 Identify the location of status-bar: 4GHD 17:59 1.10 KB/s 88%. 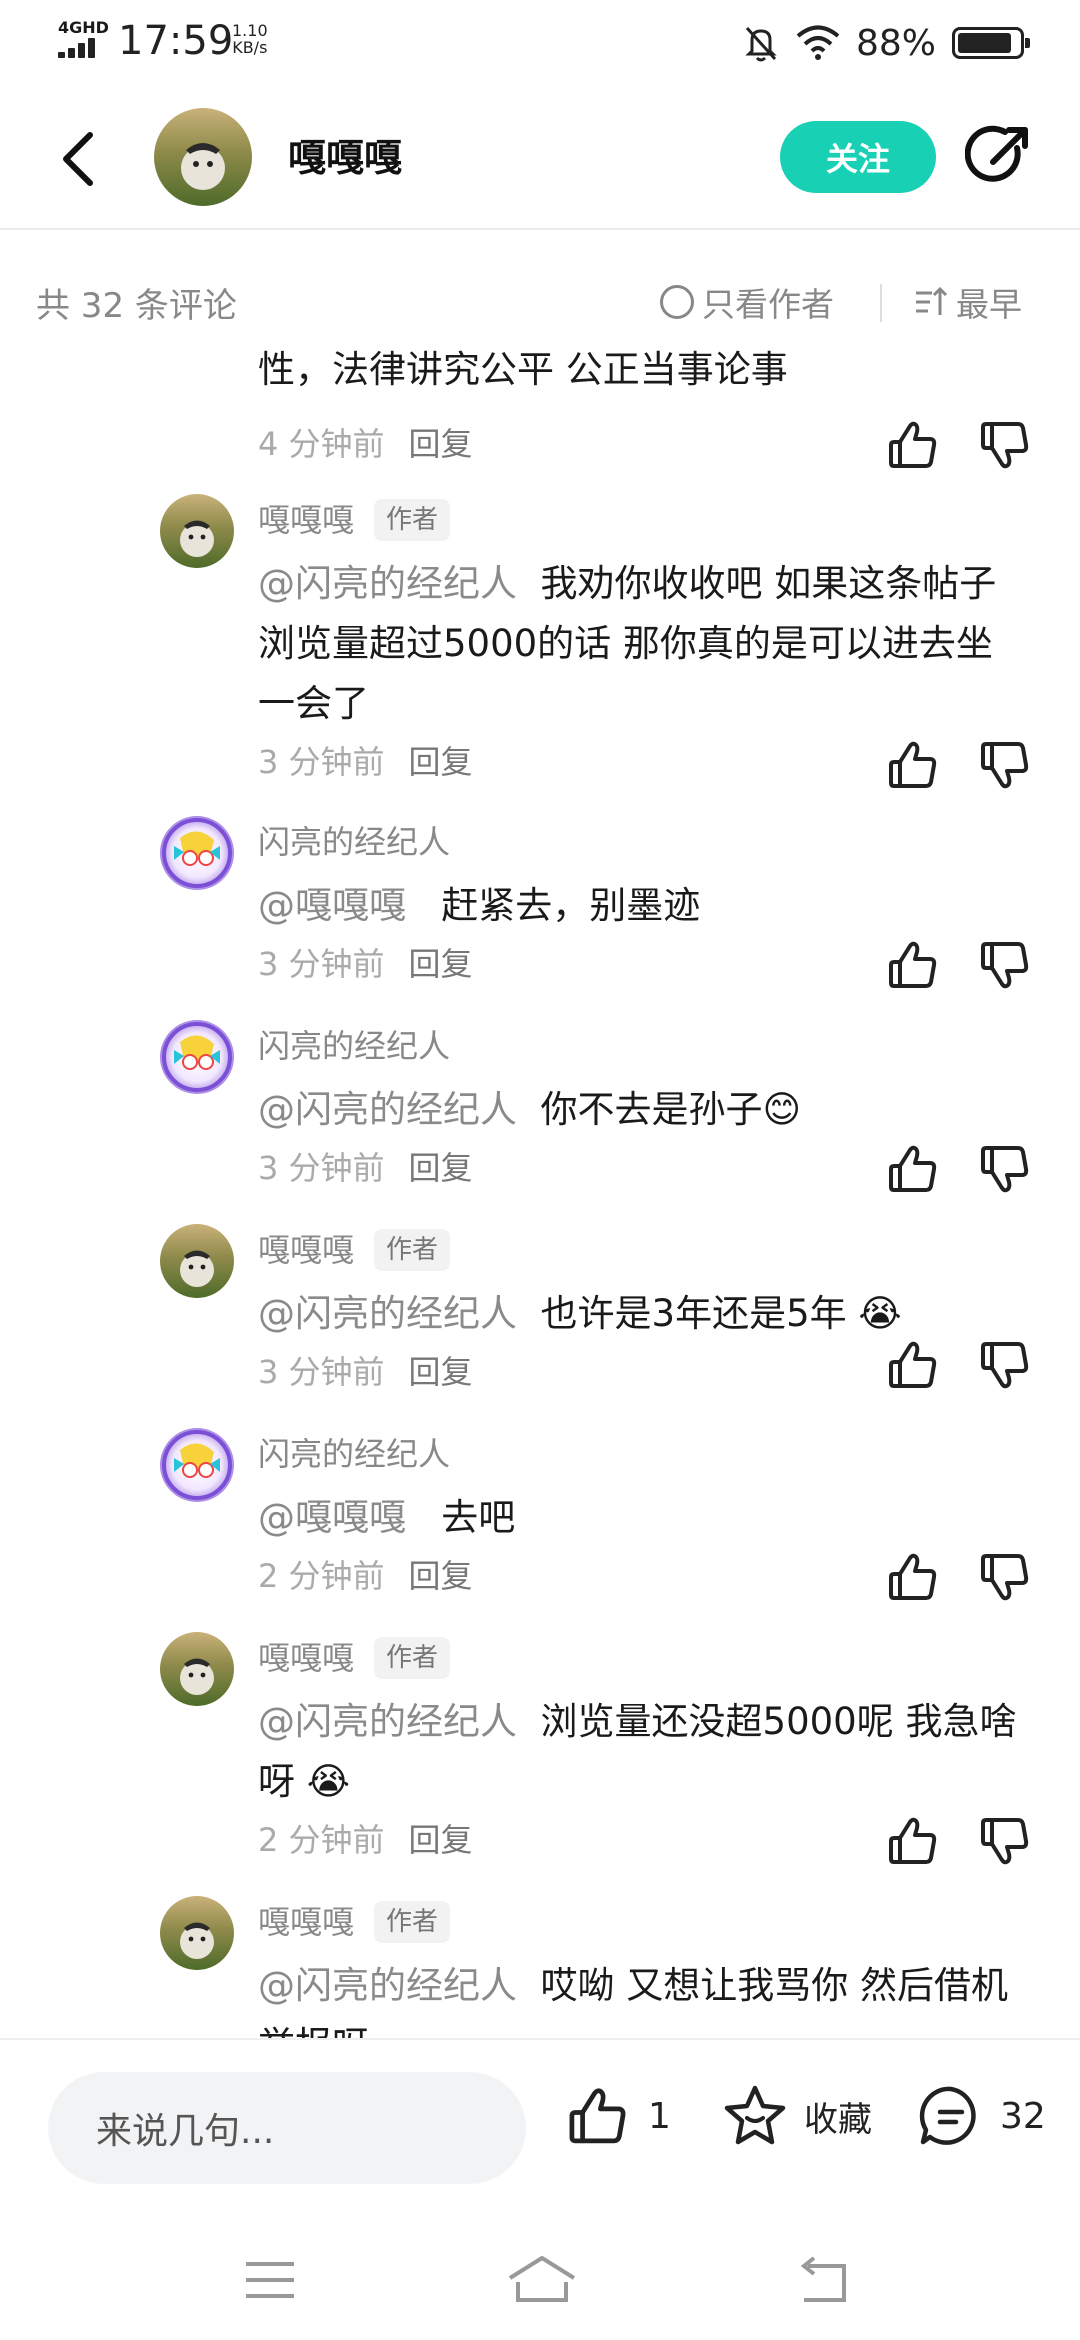
(540, 42).